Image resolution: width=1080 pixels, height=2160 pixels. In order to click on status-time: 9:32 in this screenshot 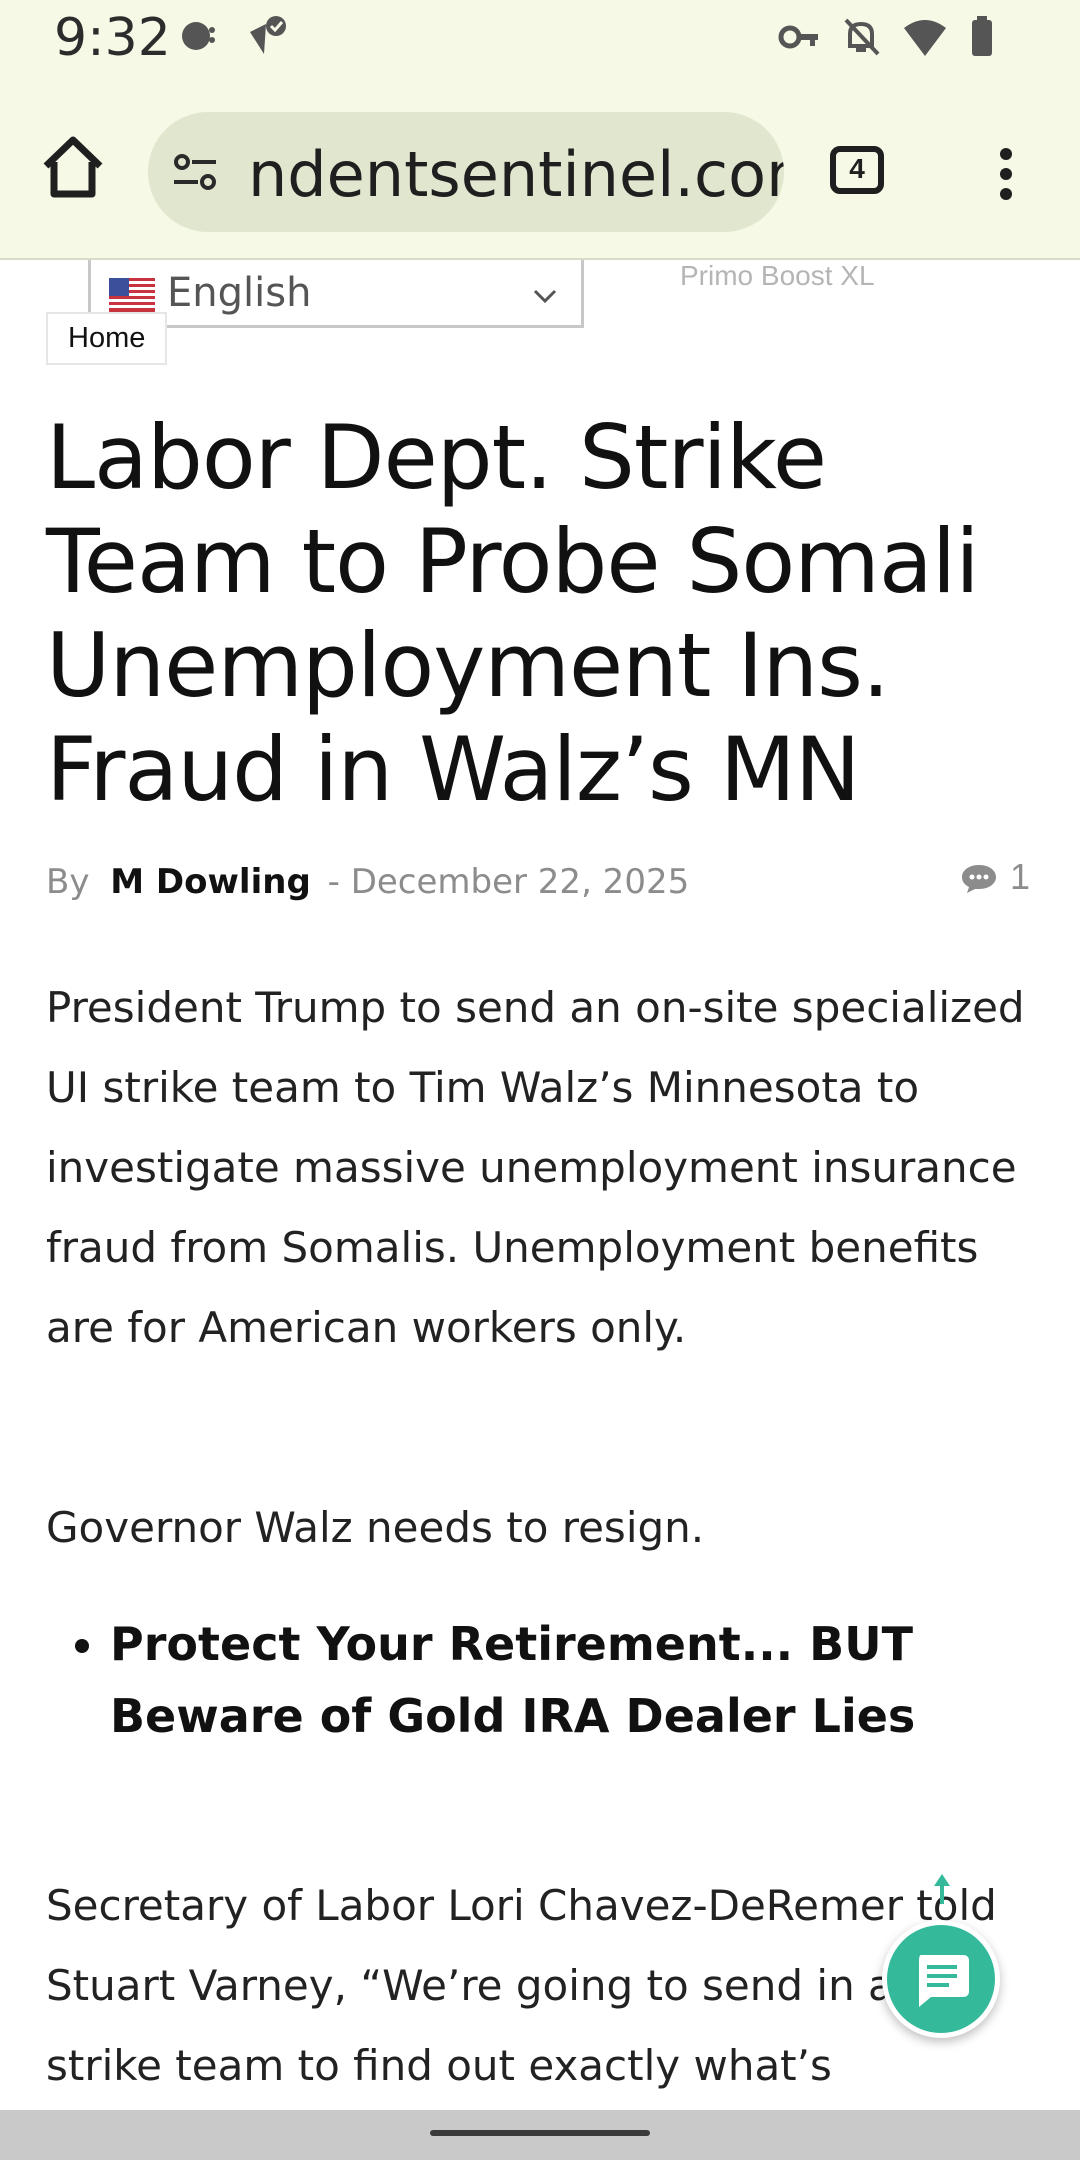, I will do `click(112, 38)`.